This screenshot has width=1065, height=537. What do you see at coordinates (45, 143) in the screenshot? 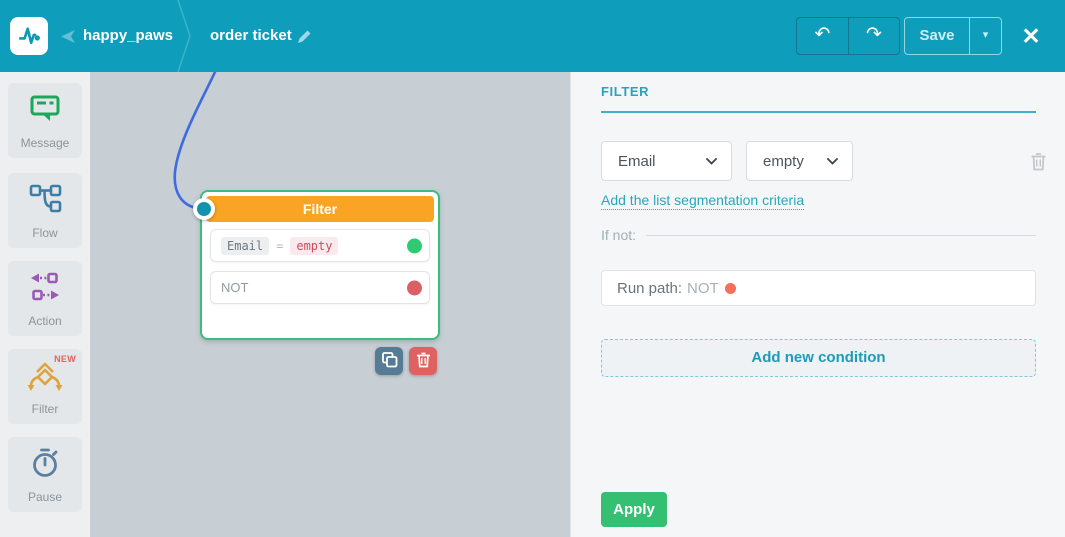
I see `sidebar-item-label: Message` at bounding box center [45, 143].